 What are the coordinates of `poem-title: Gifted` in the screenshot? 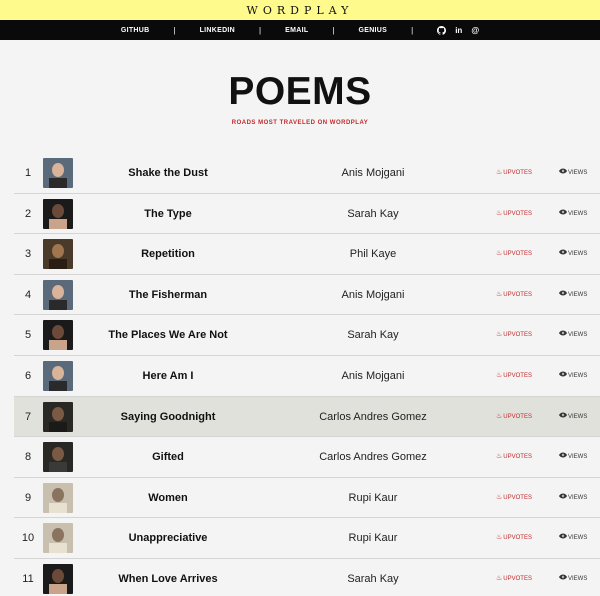 It's located at (168, 457).